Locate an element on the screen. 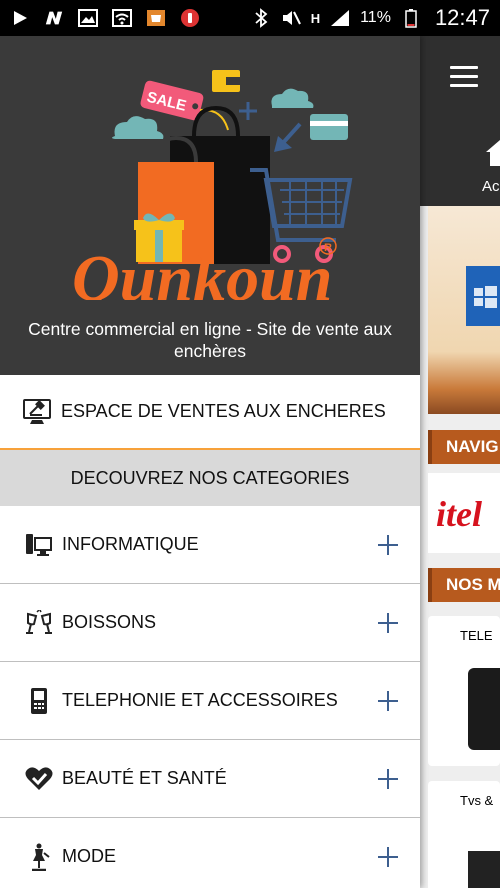 The image size is (500, 888). category-label: BOISSONS is located at coordinates (109, 622).